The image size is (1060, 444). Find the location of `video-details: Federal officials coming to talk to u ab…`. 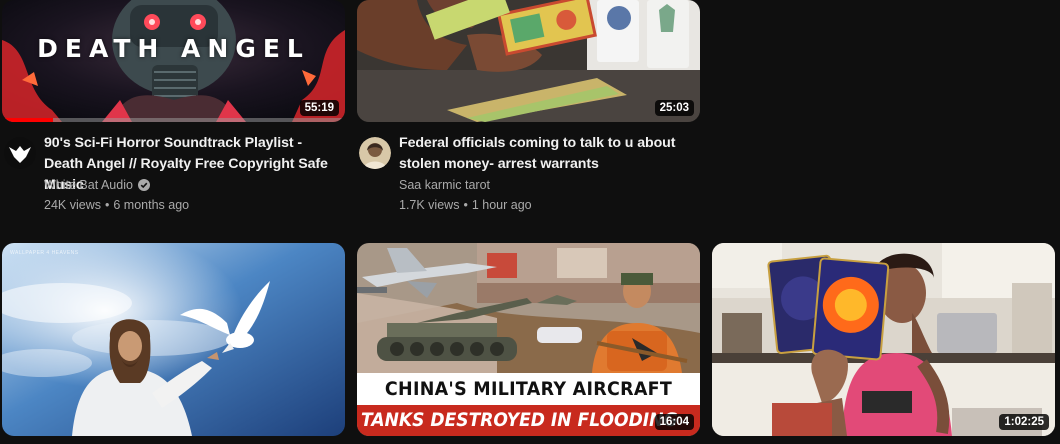

video-details: Federal officials coming to talk to u ab… is located at coordinates (528, 178).